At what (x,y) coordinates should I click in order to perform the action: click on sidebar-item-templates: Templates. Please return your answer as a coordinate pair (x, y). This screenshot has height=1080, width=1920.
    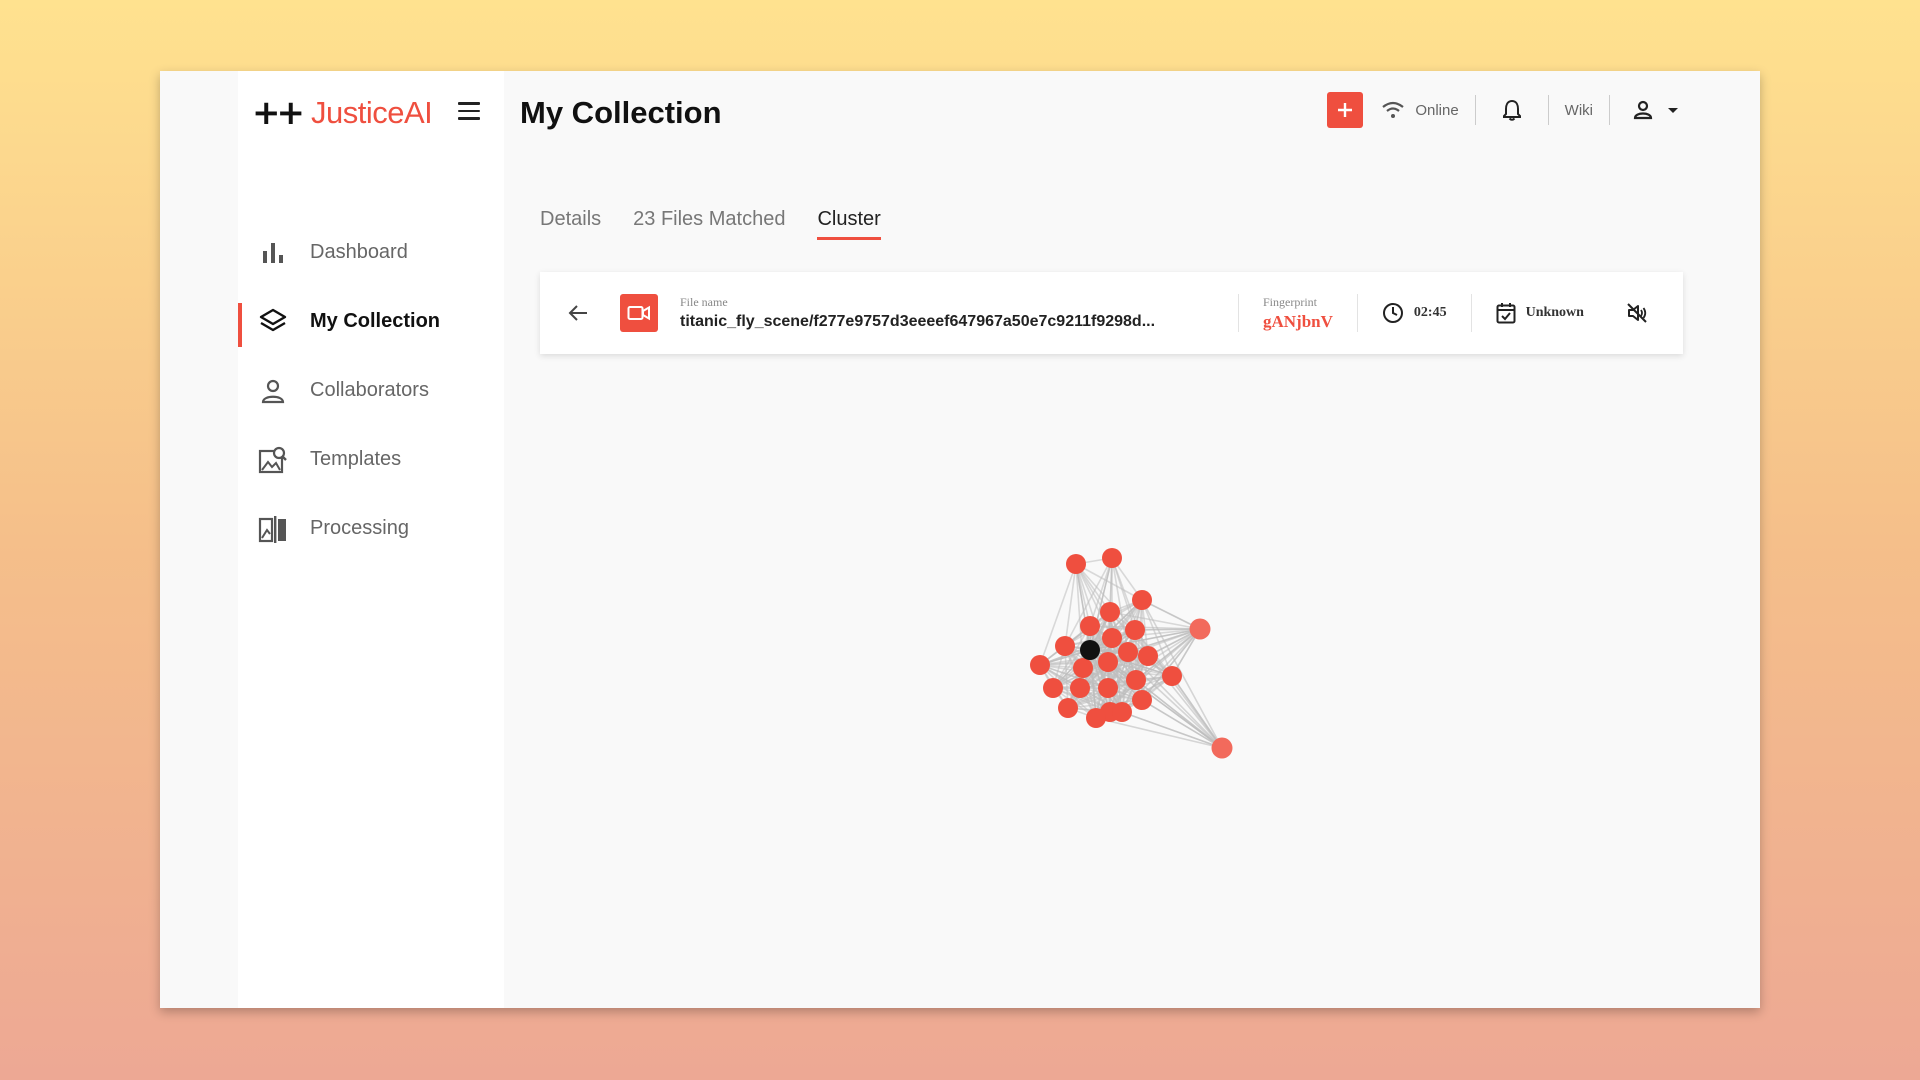
    Looking at the image, I should click on (371, 459).